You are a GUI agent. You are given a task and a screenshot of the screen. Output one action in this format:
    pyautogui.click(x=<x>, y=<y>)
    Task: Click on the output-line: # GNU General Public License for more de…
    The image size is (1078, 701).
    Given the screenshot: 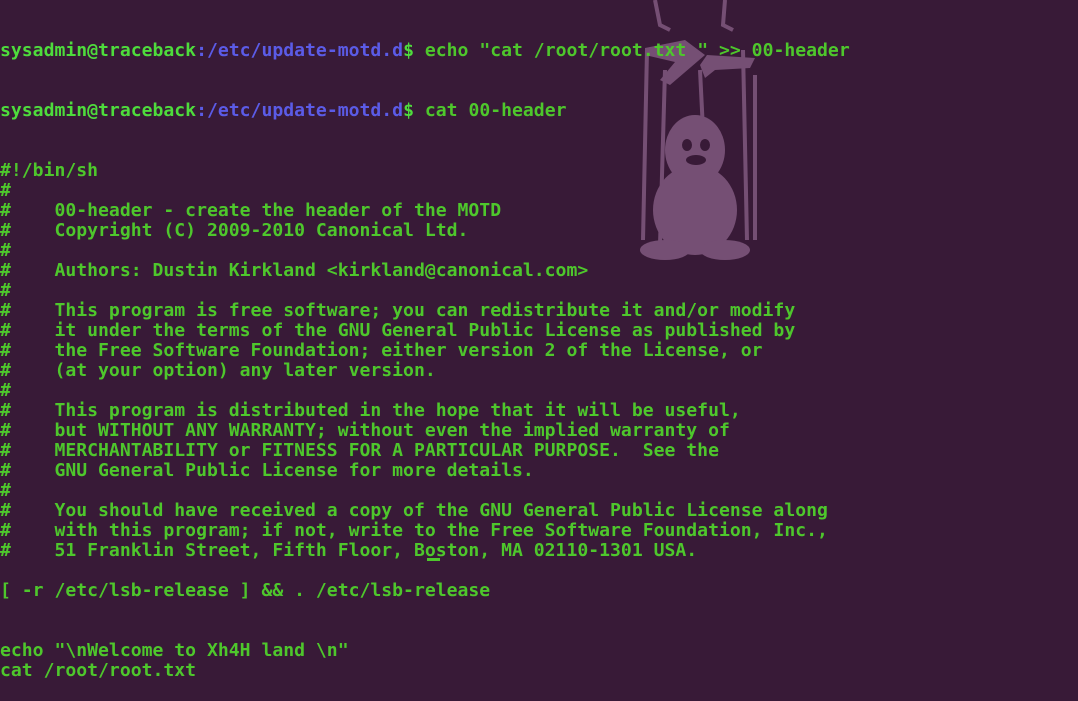 What is the action you would take?
    pyautogui.click(x=267, y=470)
    